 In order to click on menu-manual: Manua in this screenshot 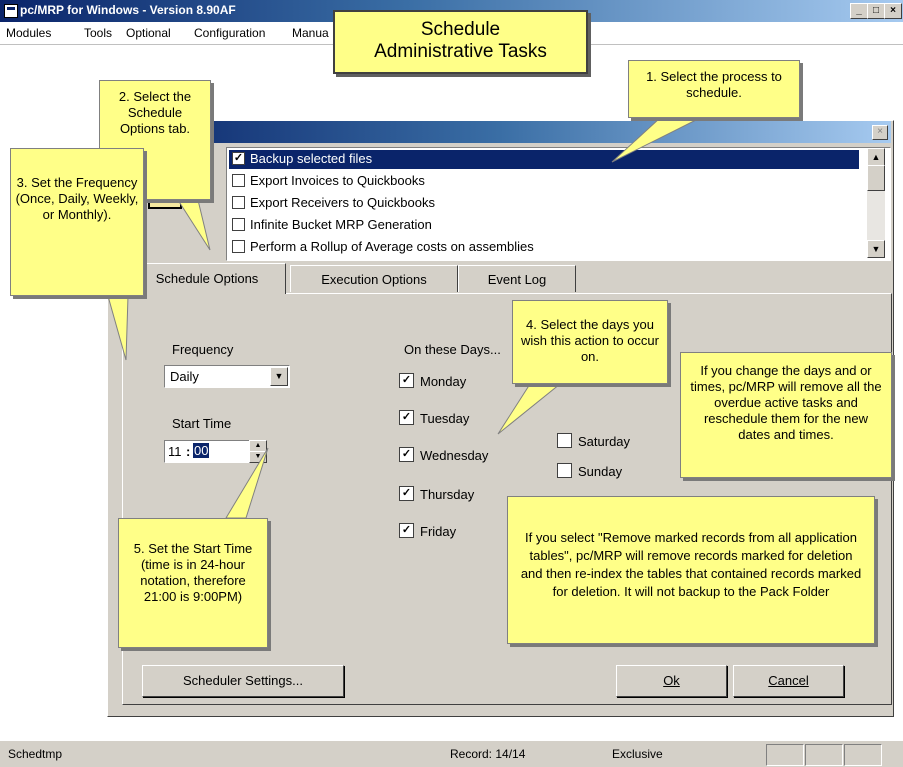, I will do `click(310, 33)`.